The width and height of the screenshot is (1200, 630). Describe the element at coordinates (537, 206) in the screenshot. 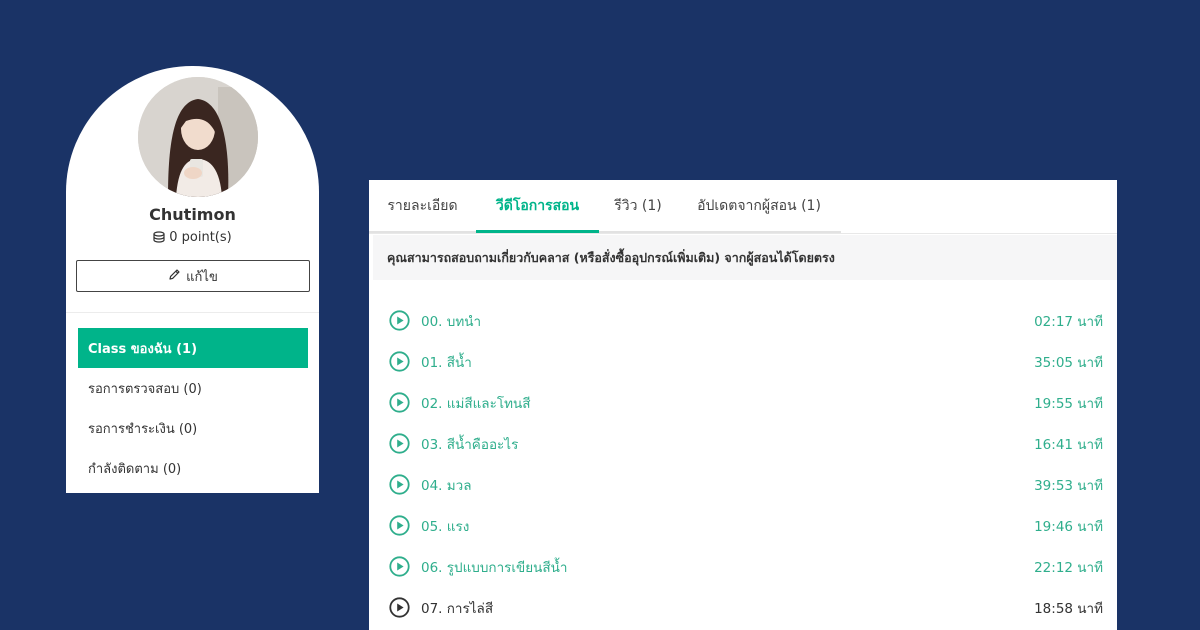

I see `tab-videos: วีดีโอการสอน` at that location.